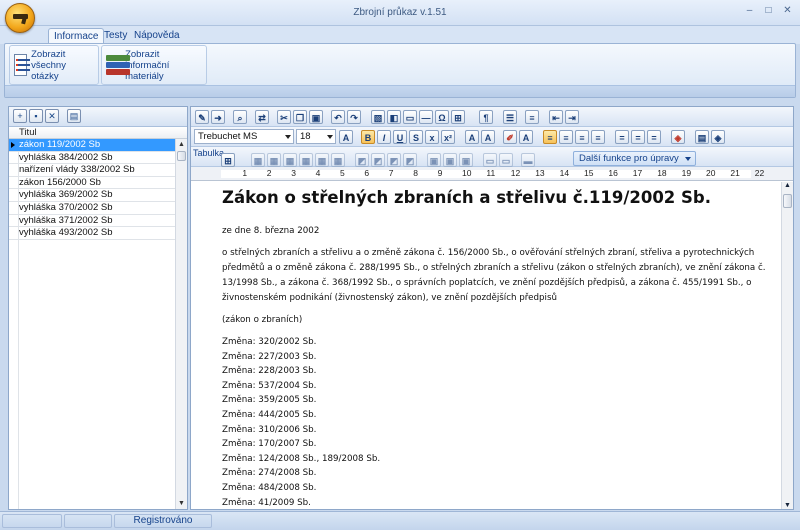  Describe the element at coordinates (98, 133) in the screenshot. I see `list-column-header: Titul` at that location.